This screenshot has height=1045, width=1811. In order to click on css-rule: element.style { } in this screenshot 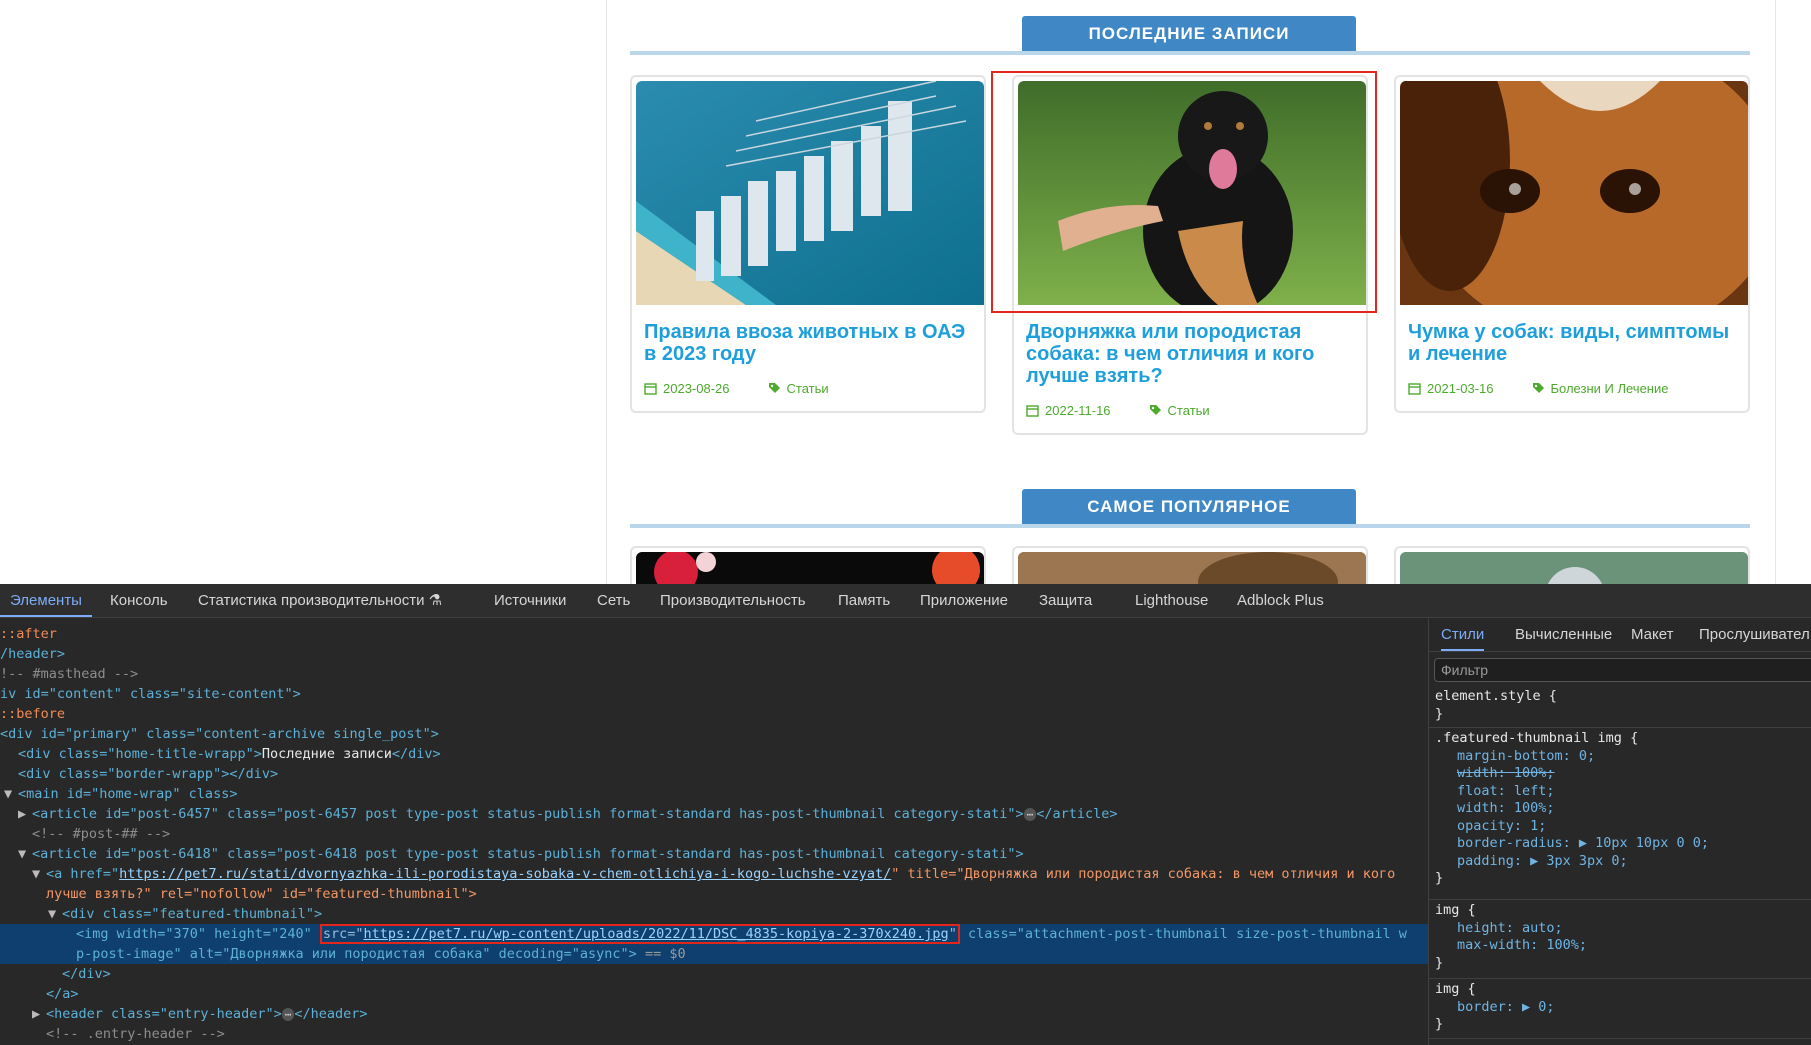, I will do `click(1620, 708)`.